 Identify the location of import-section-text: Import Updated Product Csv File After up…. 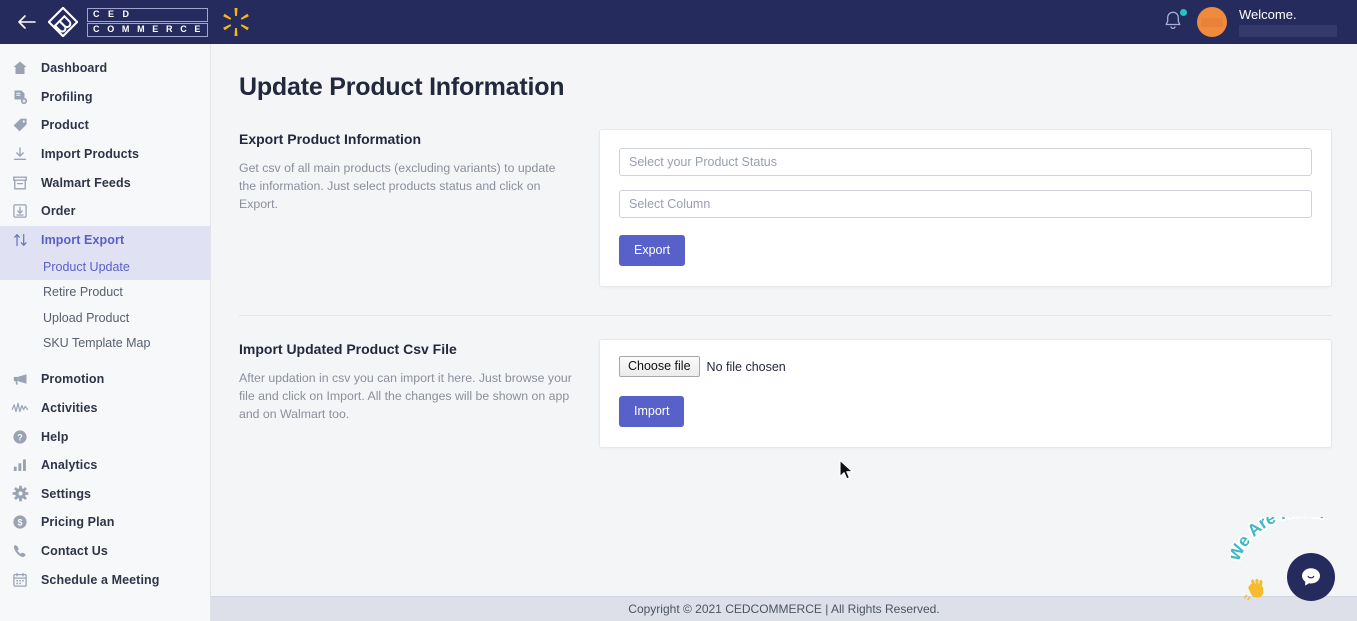
(419, 381).